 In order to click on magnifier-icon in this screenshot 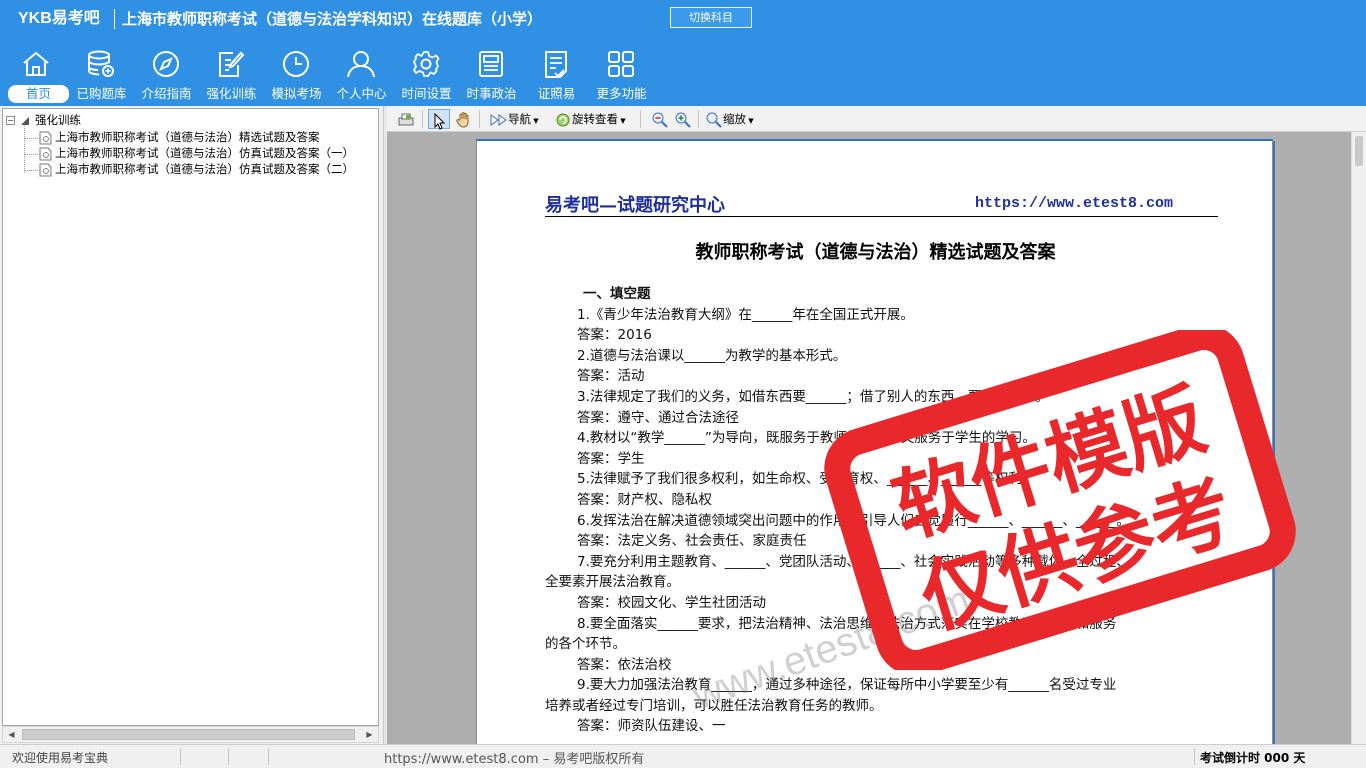, I will do `click(714, 120)`.